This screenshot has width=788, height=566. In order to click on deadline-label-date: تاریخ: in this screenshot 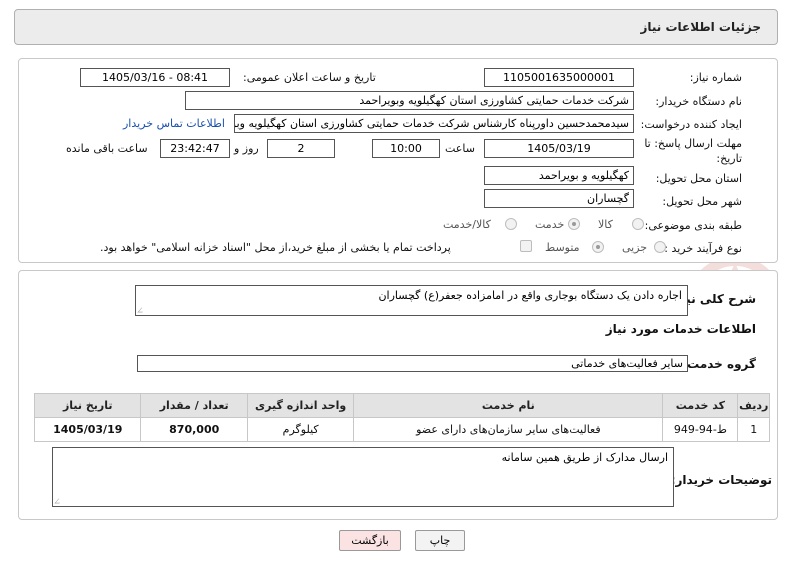, I will do `click(729, 158)`.